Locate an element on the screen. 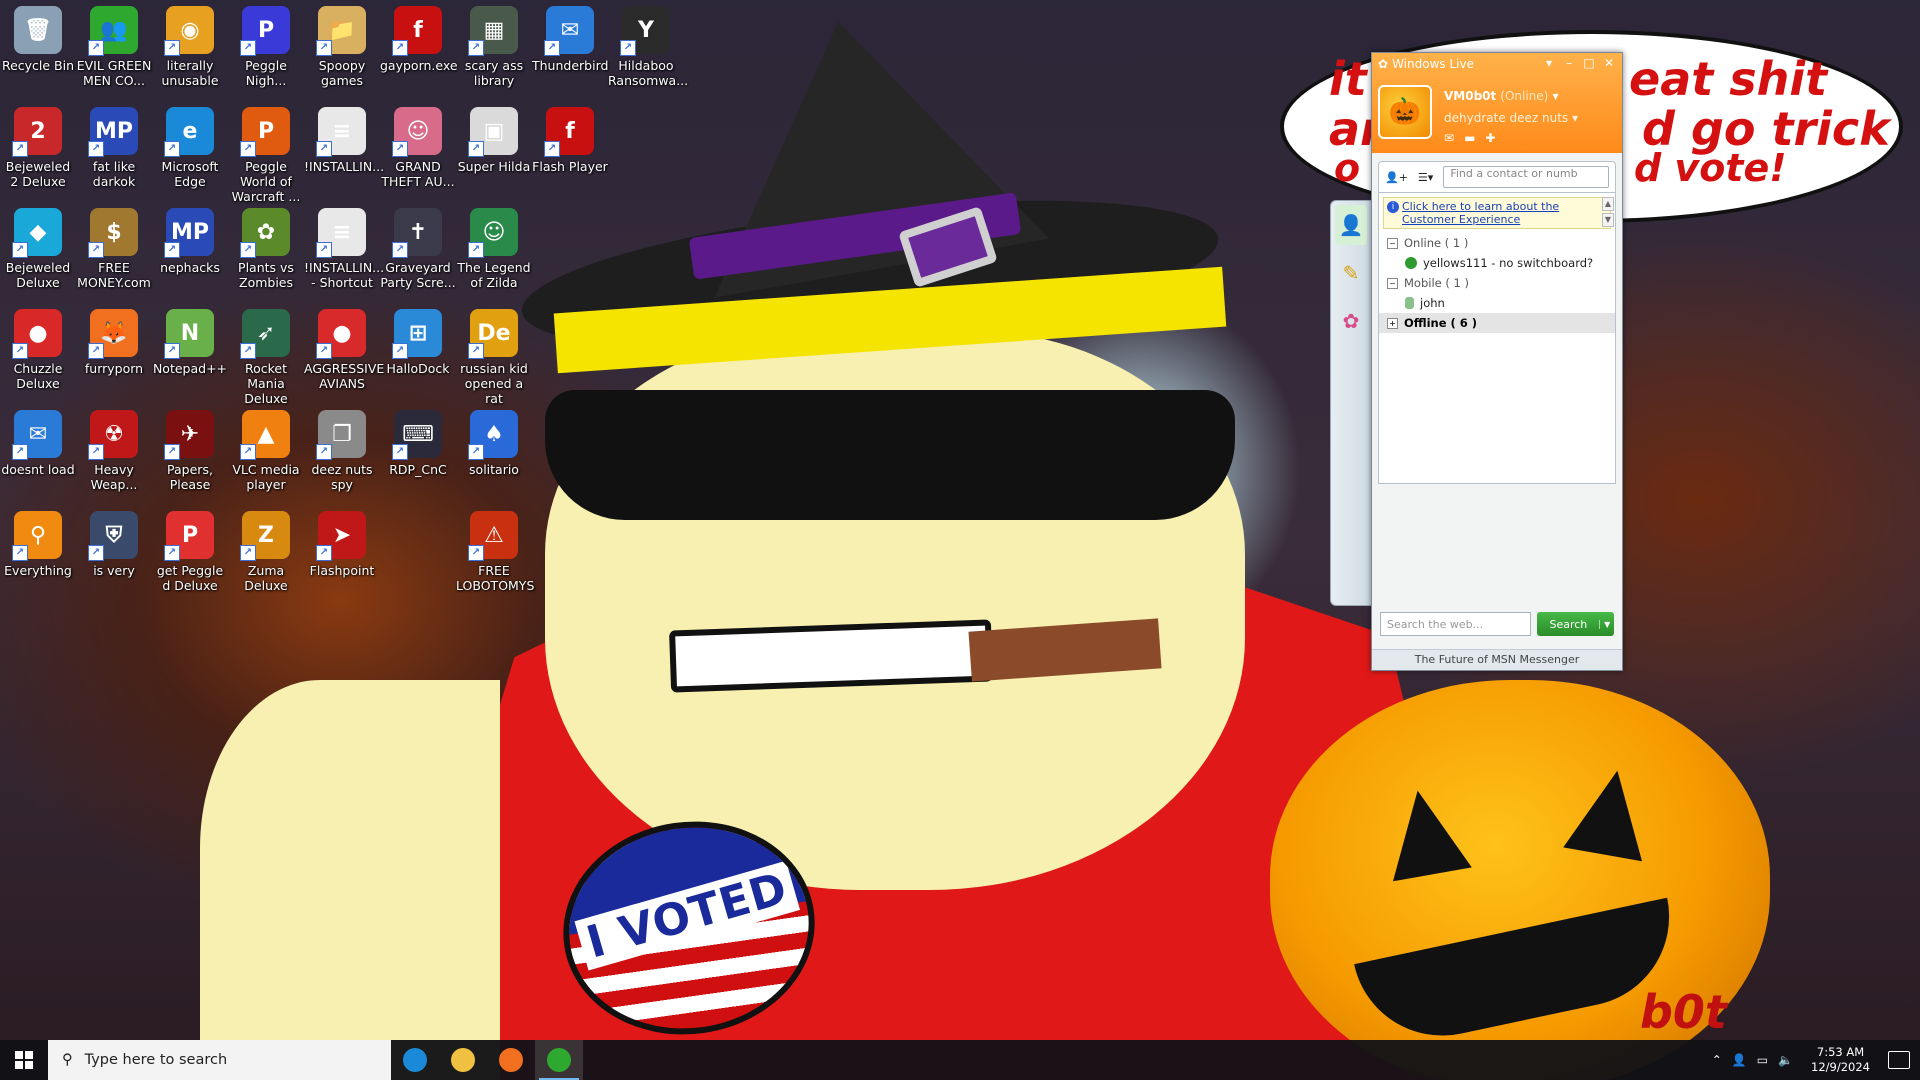 The width and height of the screenshot is (1920, 1080). desktop-icon: f ↗ Flash Player is located at coordinates (570, 137).